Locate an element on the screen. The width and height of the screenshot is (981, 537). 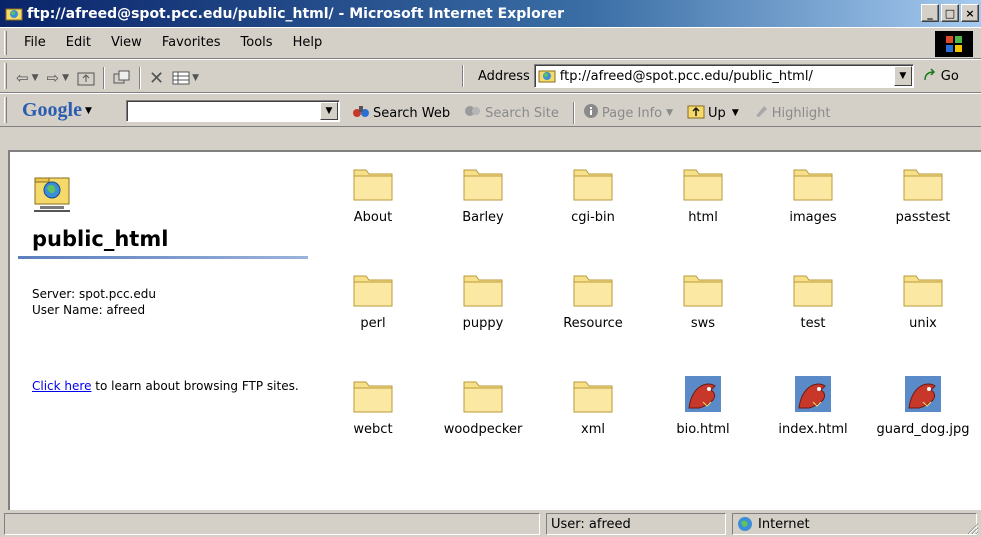
folder-item: html is located at coordinates (703, 192).